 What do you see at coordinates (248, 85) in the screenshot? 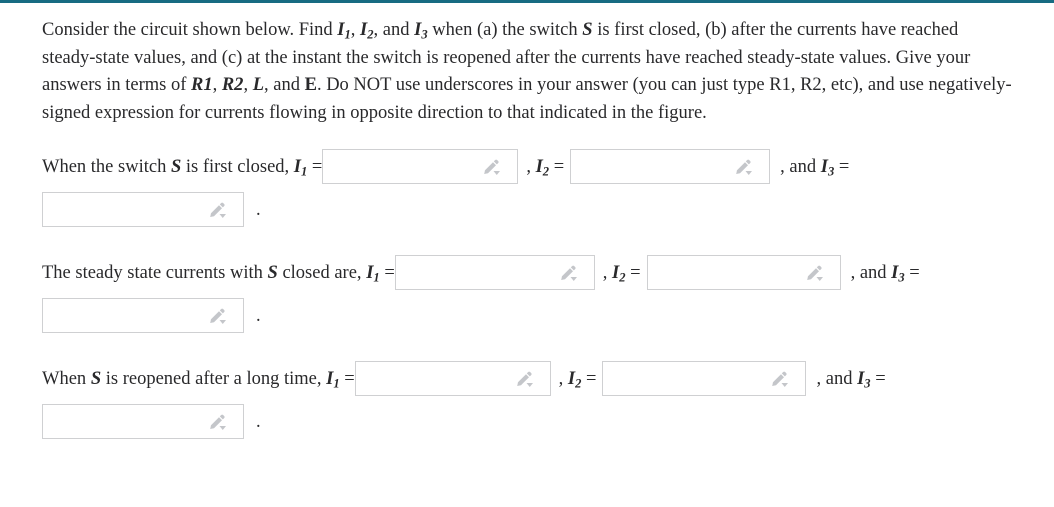
I see `prompt-segment-7: ,` at bounding box center [248, 85].